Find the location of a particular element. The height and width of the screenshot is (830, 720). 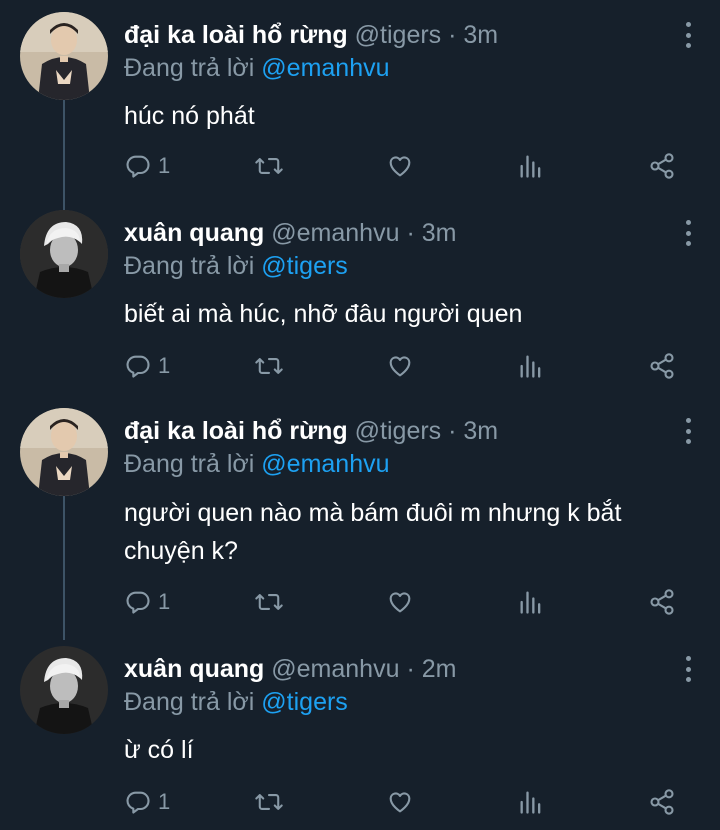

tweet-text: ừ có lí is located at coordinates (159, 750).